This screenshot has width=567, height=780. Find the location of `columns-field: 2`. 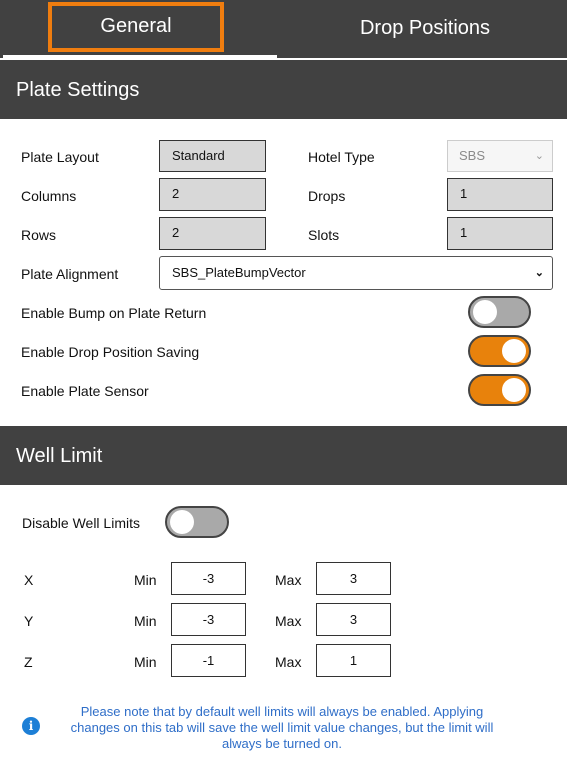

columns-field: 2 is located at coordinates (212, 194).